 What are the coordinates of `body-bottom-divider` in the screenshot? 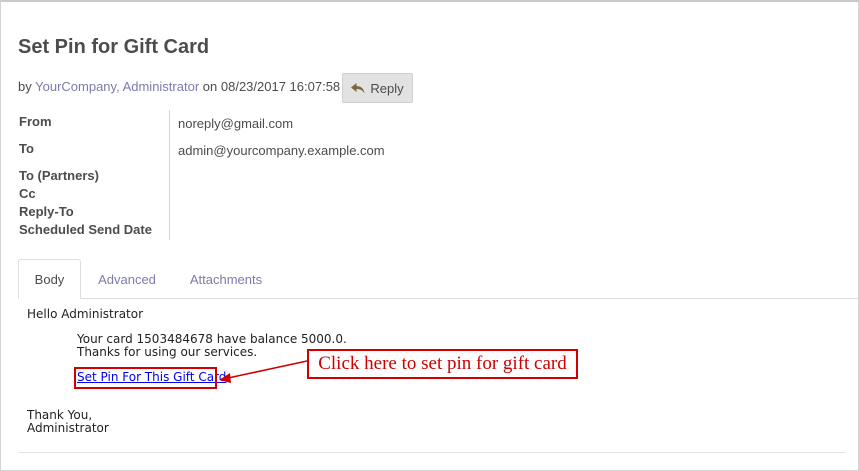 It's located at (432, 452).